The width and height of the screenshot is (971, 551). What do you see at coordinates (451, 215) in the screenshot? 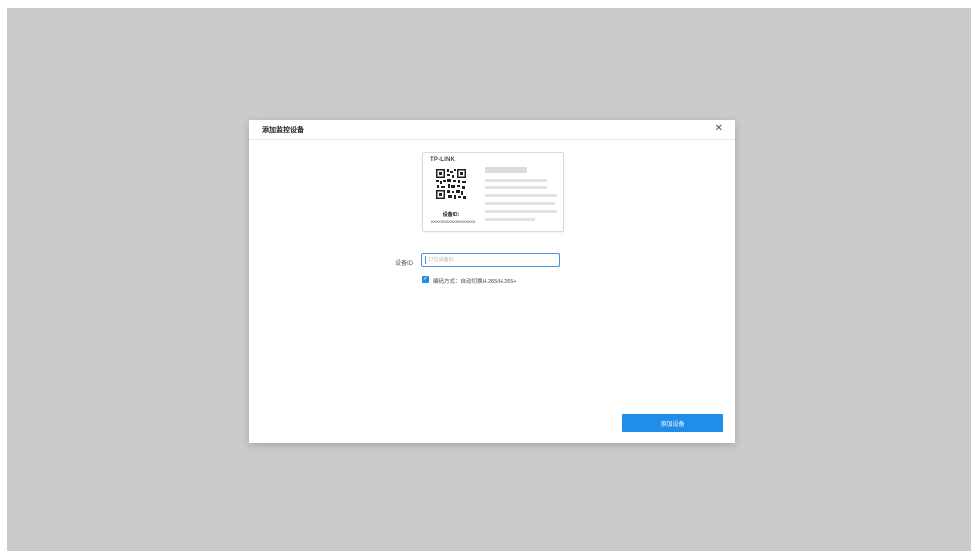
I see `device-id-caption: 设备ID:` at bounding box center [451, 215].